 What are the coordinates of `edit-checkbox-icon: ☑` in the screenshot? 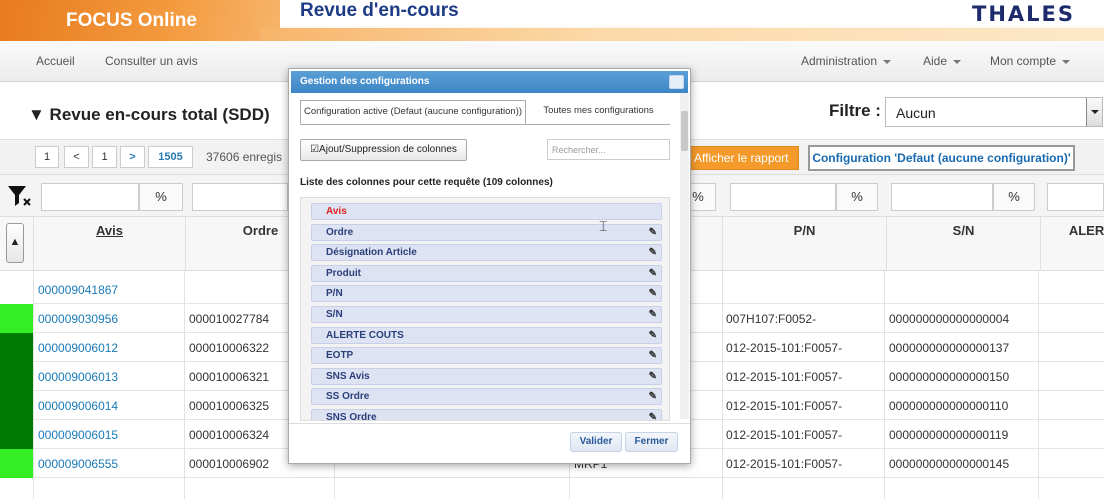 It's located at (315, 149).